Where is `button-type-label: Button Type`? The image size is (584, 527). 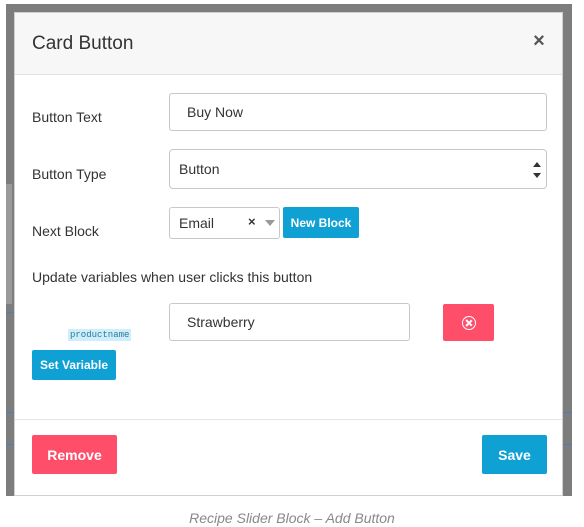 button-type-label: Button Type is located at coordinates (69, 174).